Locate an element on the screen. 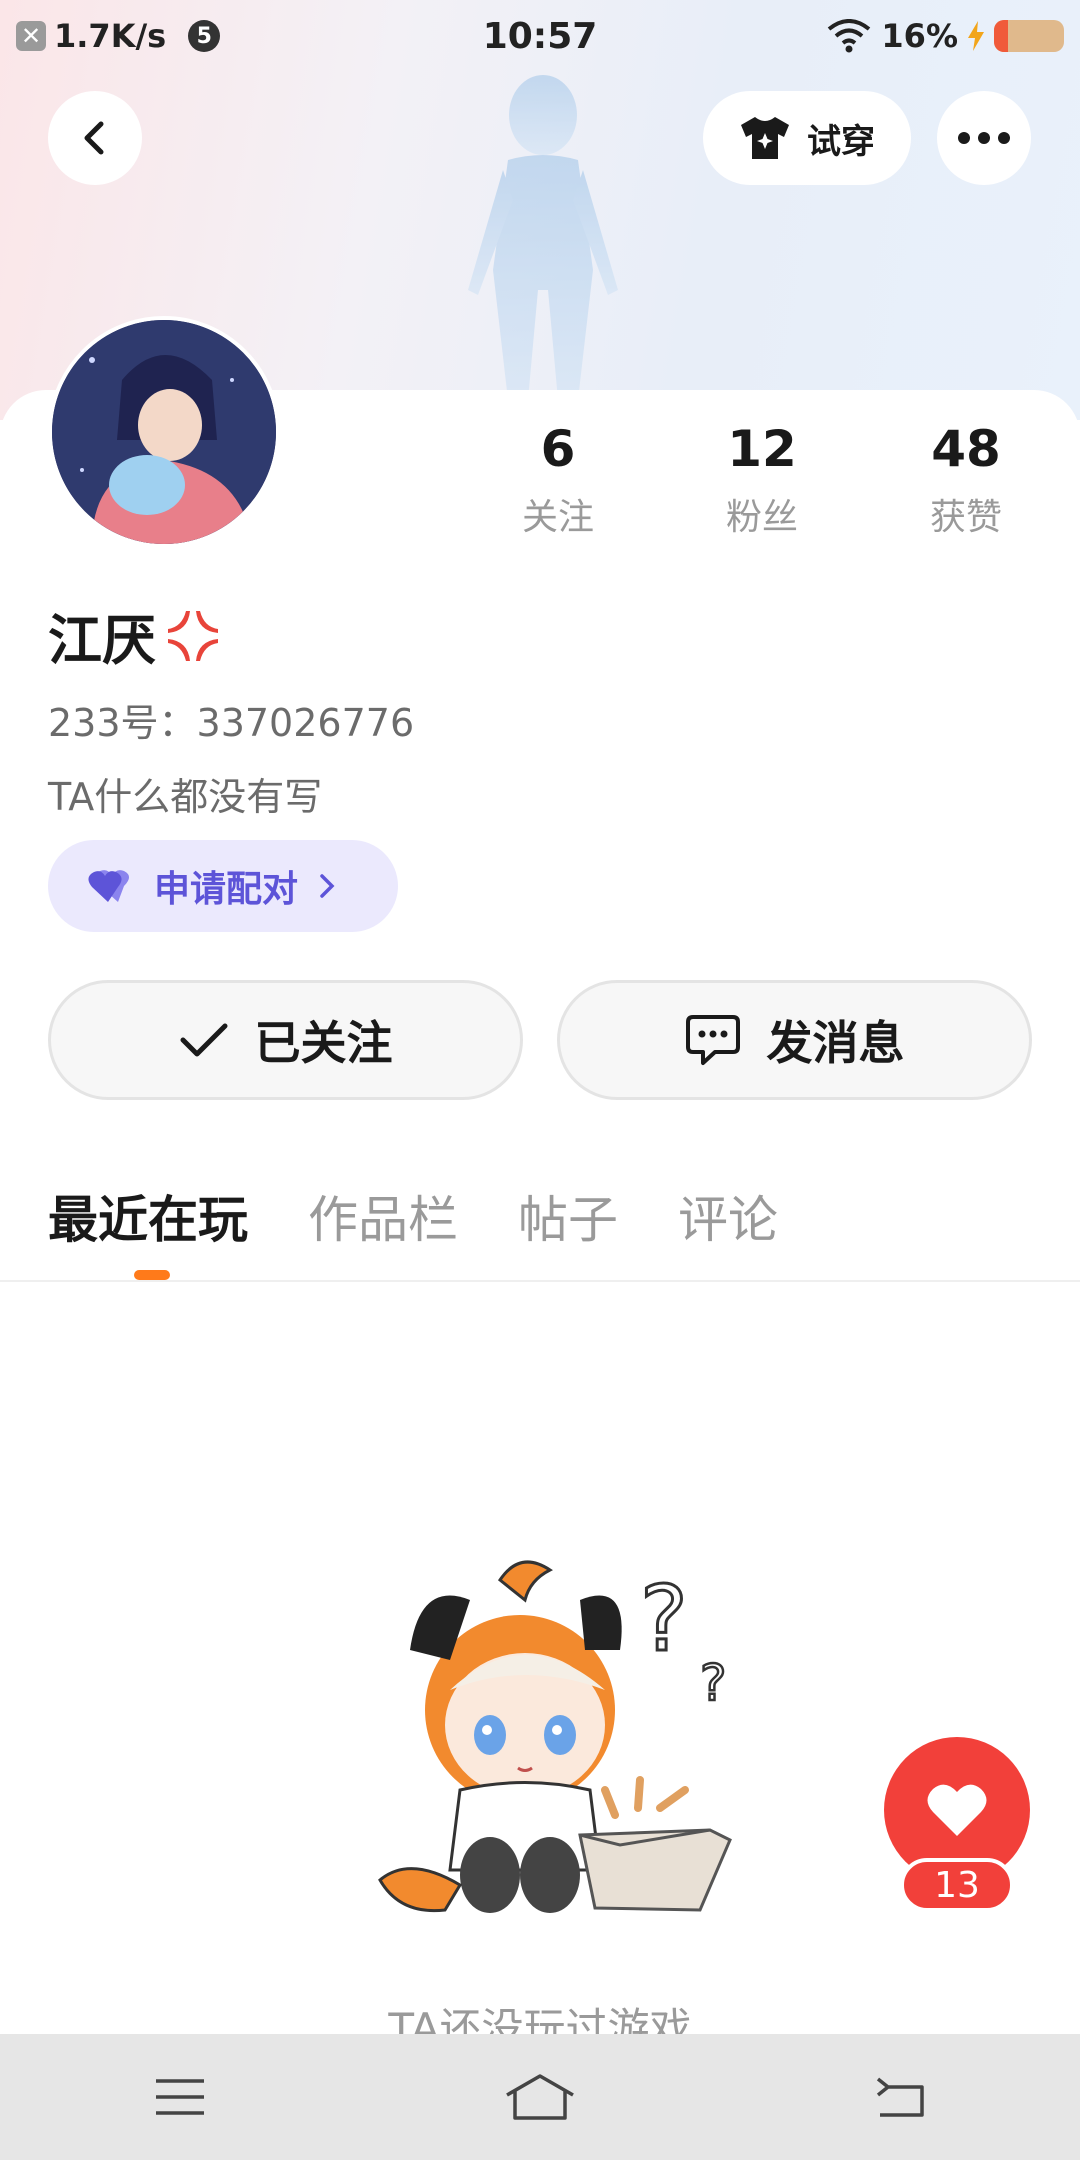 Image resolution: width=1080 pixels, height=2160 pixels. more-dots-icon is located at coordinates (984, 138).